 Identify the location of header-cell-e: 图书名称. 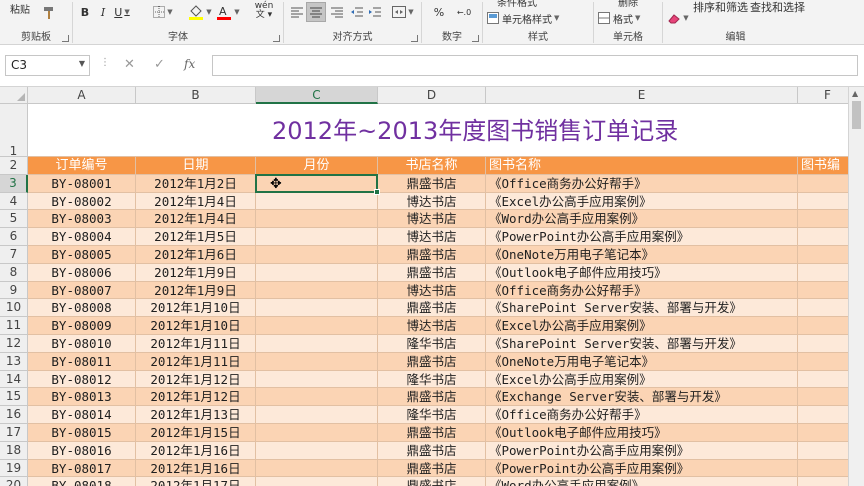
(642, 166).